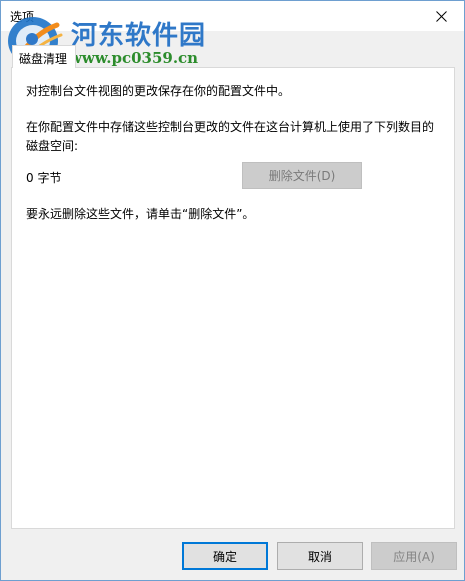 The image size is (465, 581). Describe the element at coordinates (320, 556) in the screenshot. I see `cancel-button: 取消` at that location.